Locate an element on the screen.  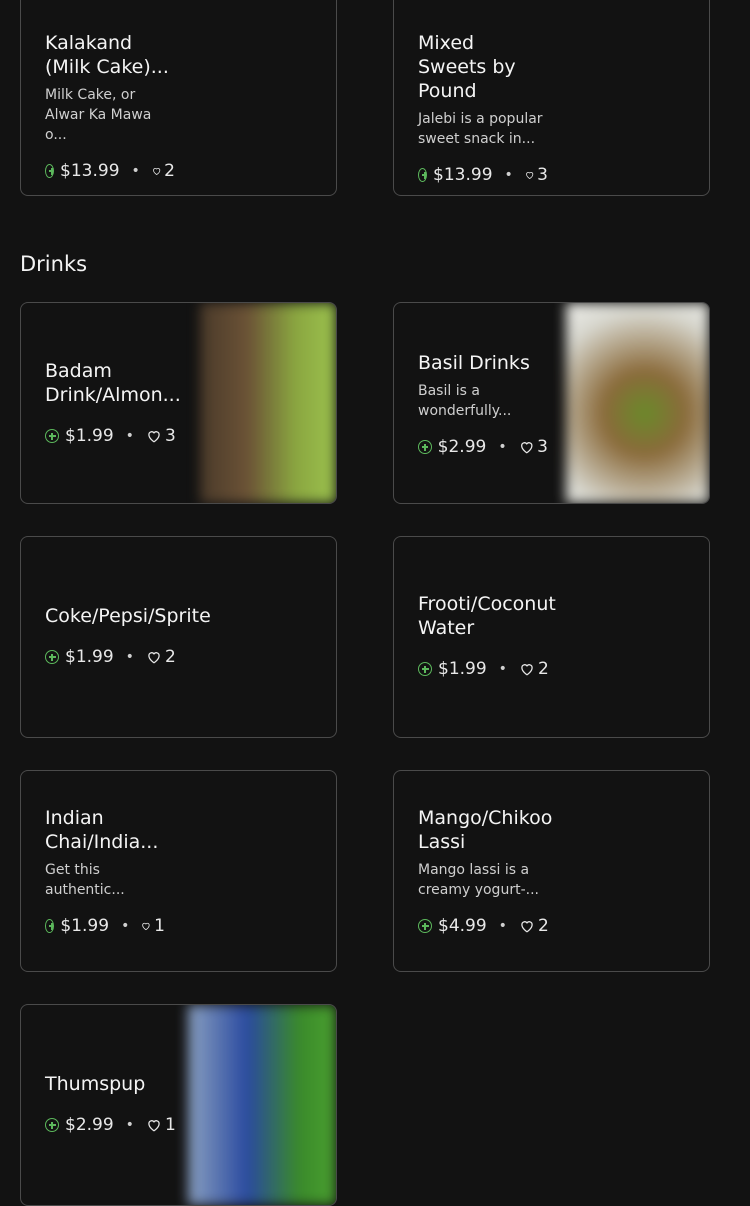
item-meta: $1.99 • 3 is located at coordinates (111, 436).